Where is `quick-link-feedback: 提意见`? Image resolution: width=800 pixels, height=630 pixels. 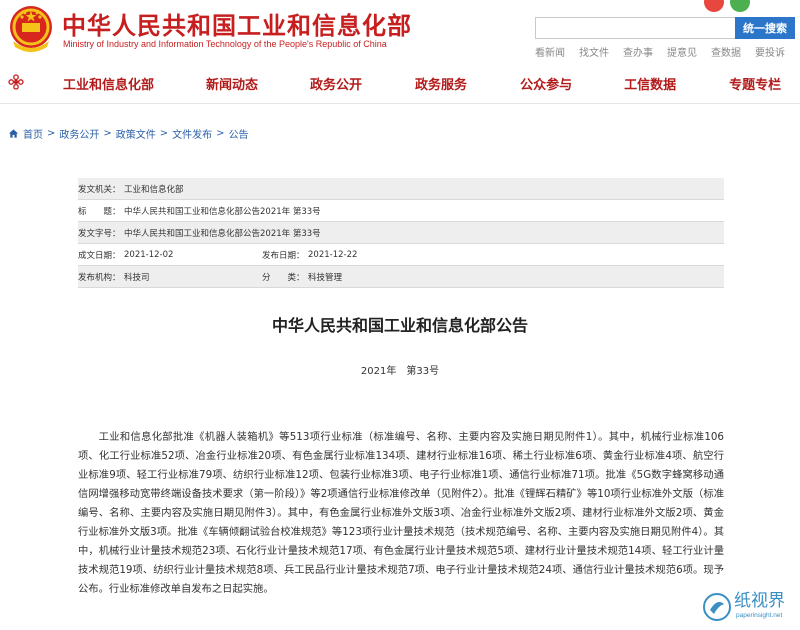
quick-link-feedback: 提意见 is located at coordinates (682, 51).